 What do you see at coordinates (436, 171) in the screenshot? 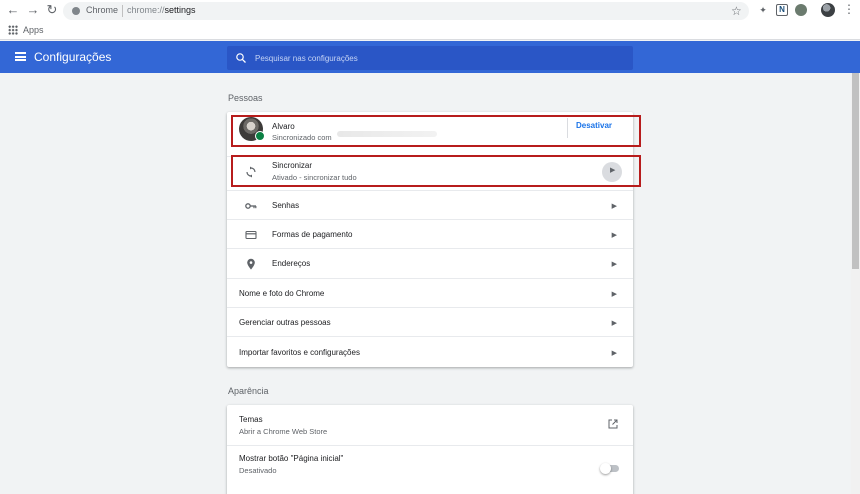
I see `sync-highlight-box` at bounding box center [436, 171].